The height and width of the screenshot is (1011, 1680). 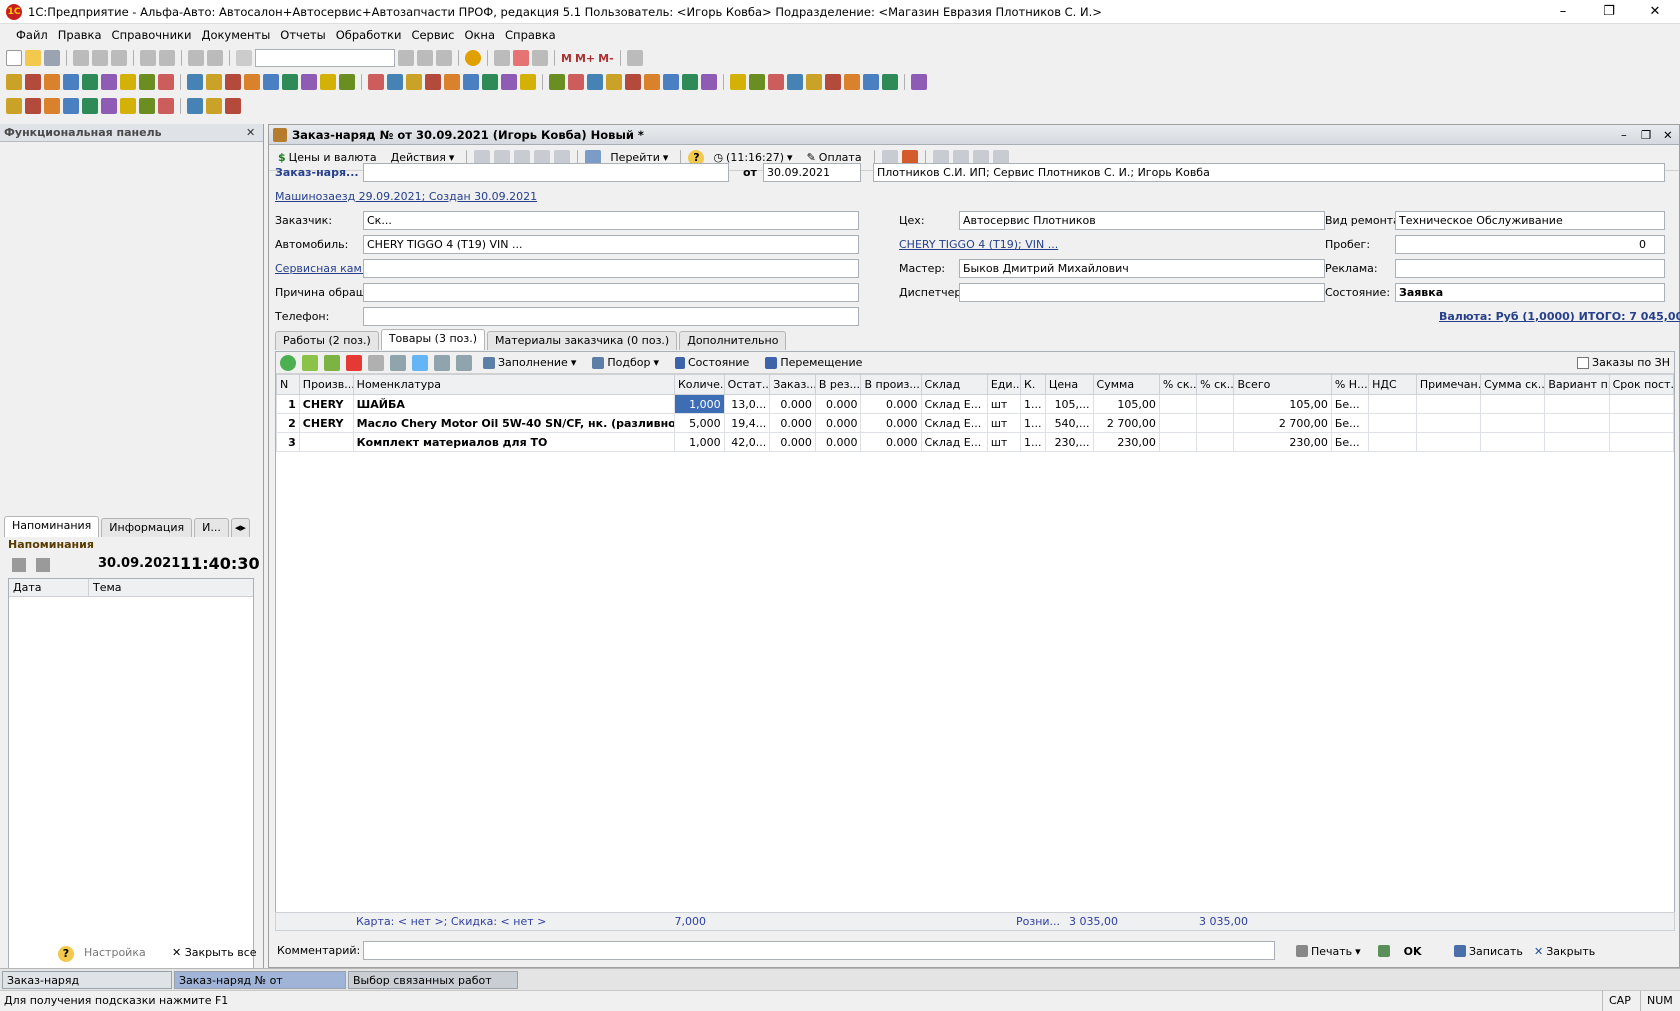 What do you see at coordinates (464, 362) in the screenshot?
I see `sort-desc-icon` at bounding box center [464, 362].